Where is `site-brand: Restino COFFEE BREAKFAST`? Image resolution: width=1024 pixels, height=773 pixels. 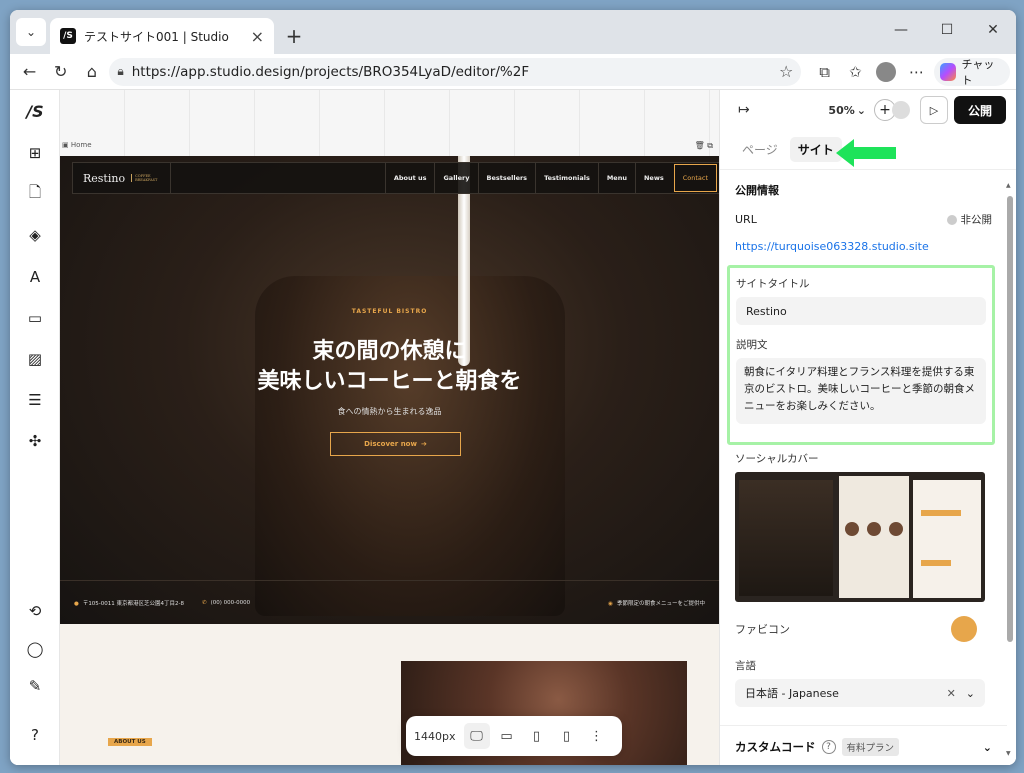 site-brand: Restino COFFEE BREAKFAST is located at coordinates (122, 178).